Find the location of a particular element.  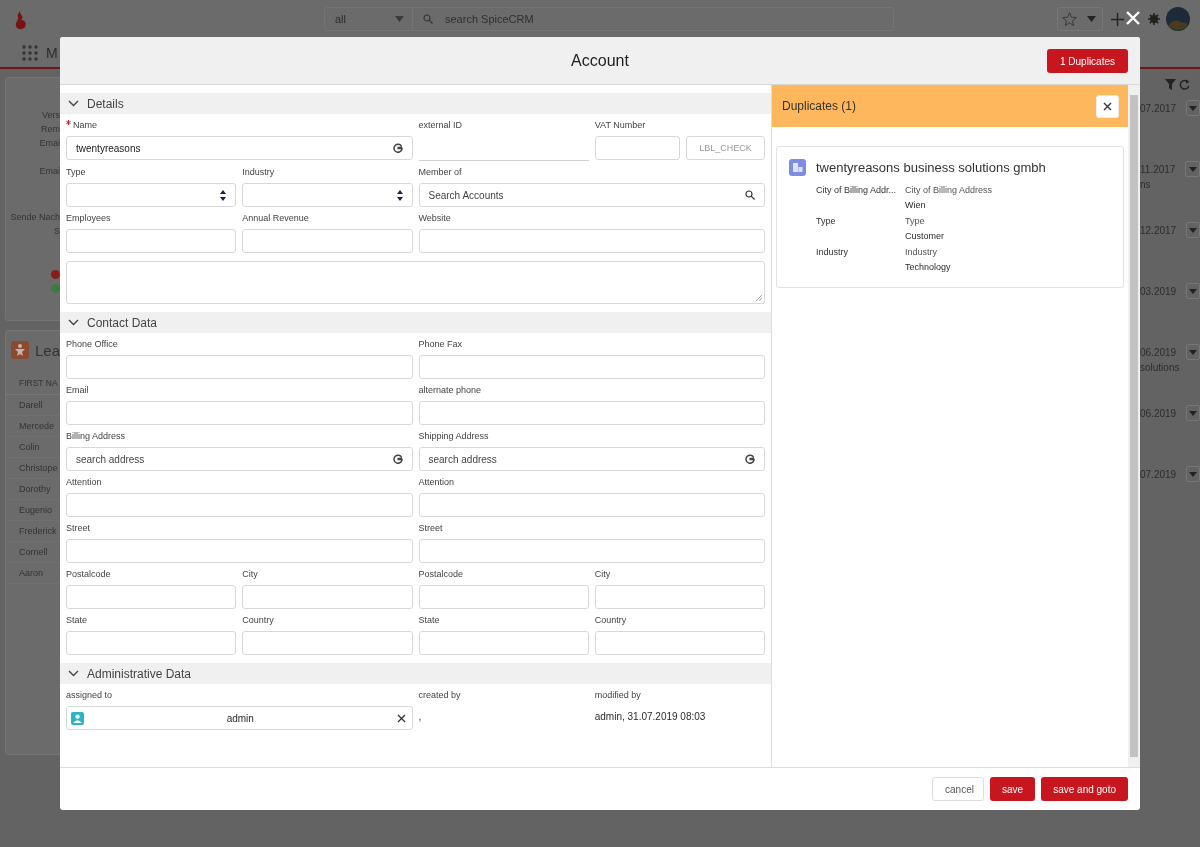

close-button is located at coordinates (1107, 106).